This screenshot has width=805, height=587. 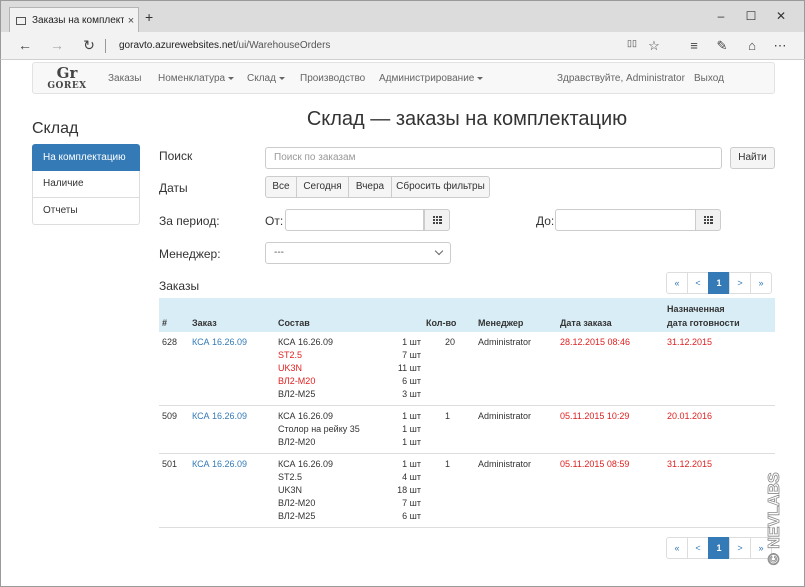 I want to click on filter-today-button: Сегодня, so click(x=322, y=187).